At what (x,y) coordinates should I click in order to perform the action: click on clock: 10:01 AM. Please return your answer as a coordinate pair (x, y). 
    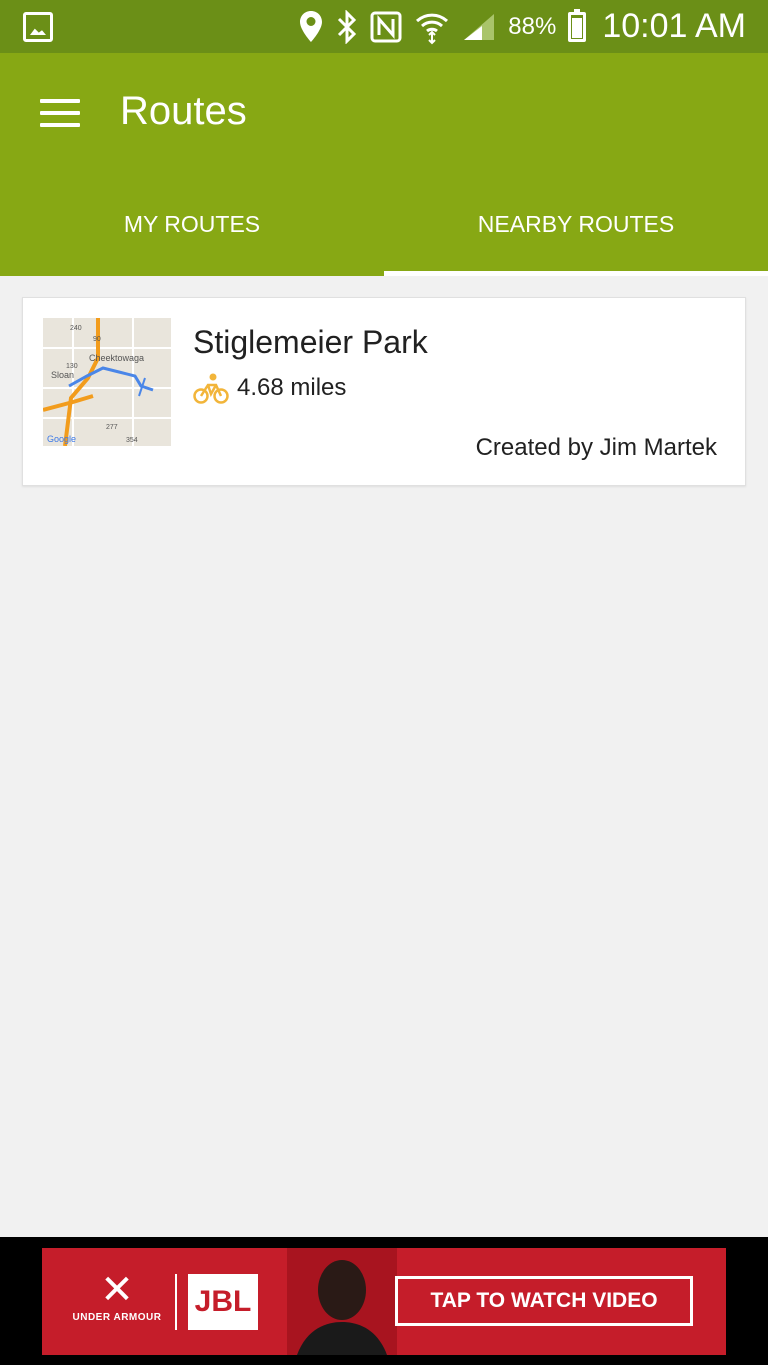
    Looking at the image, I should click on (674, 26).